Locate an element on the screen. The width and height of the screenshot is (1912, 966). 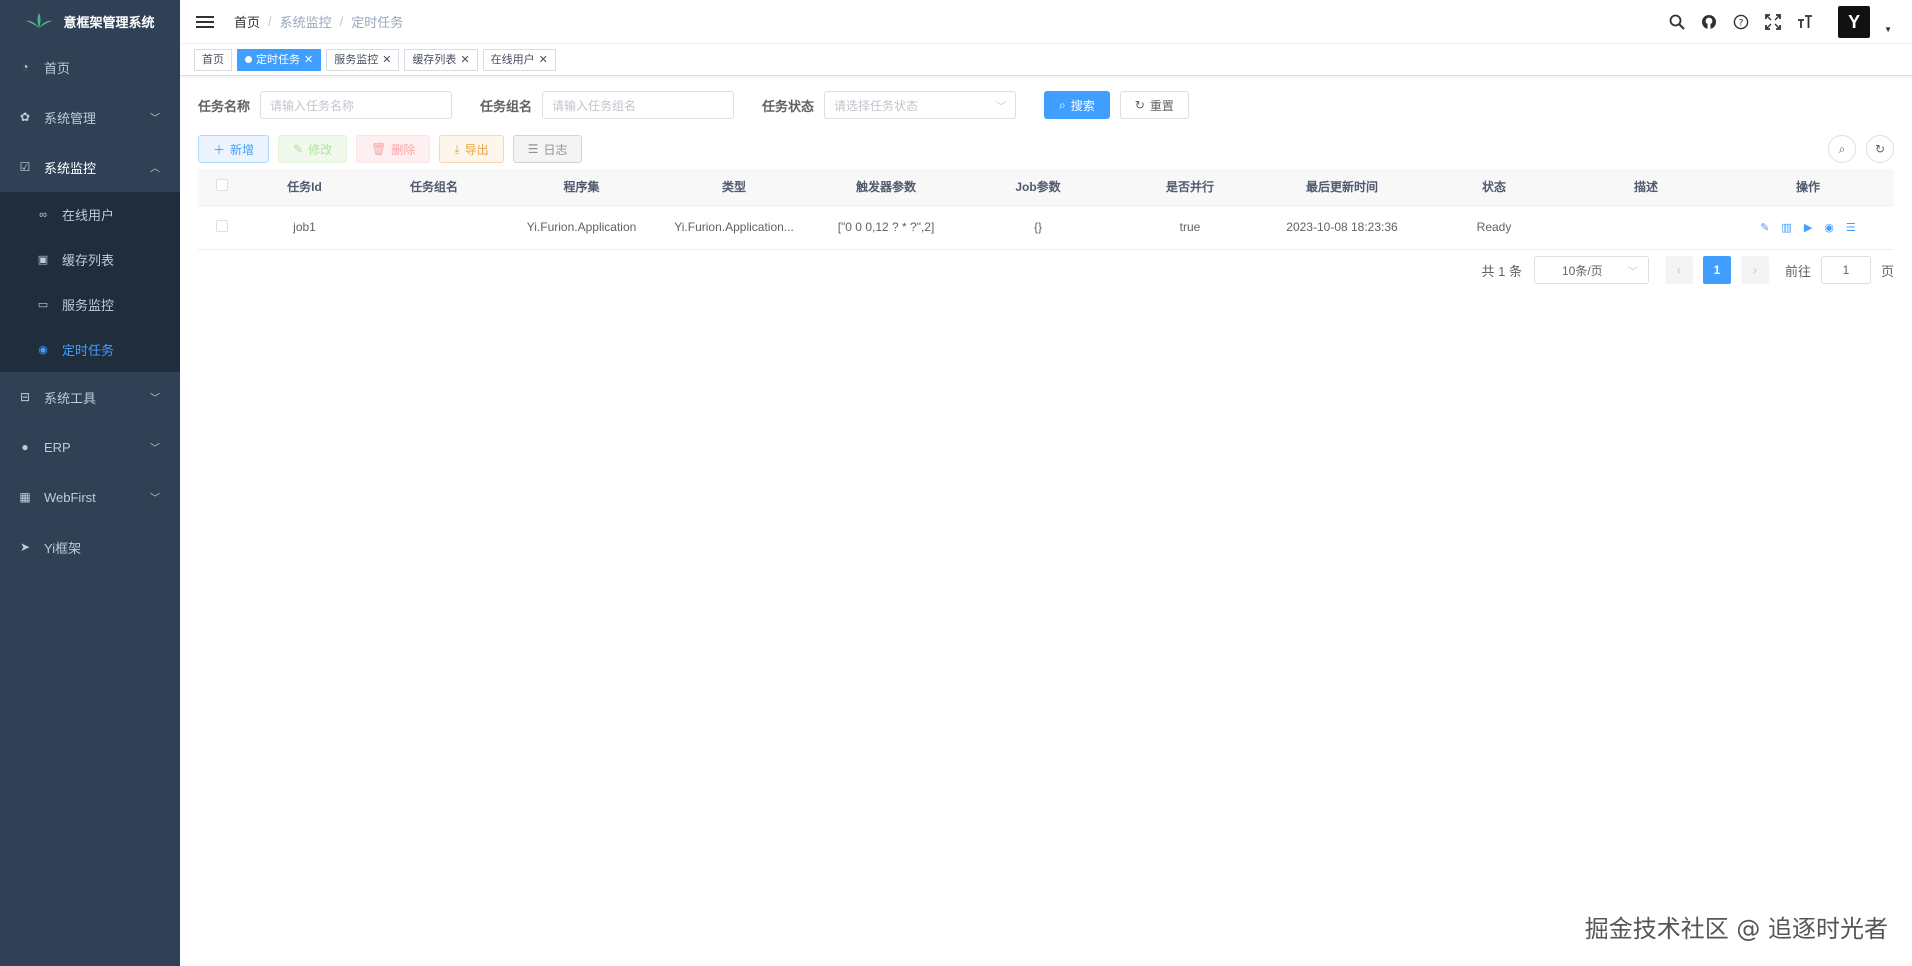
delete-button: 🗑 删除 is located at coordinates (393, 149).